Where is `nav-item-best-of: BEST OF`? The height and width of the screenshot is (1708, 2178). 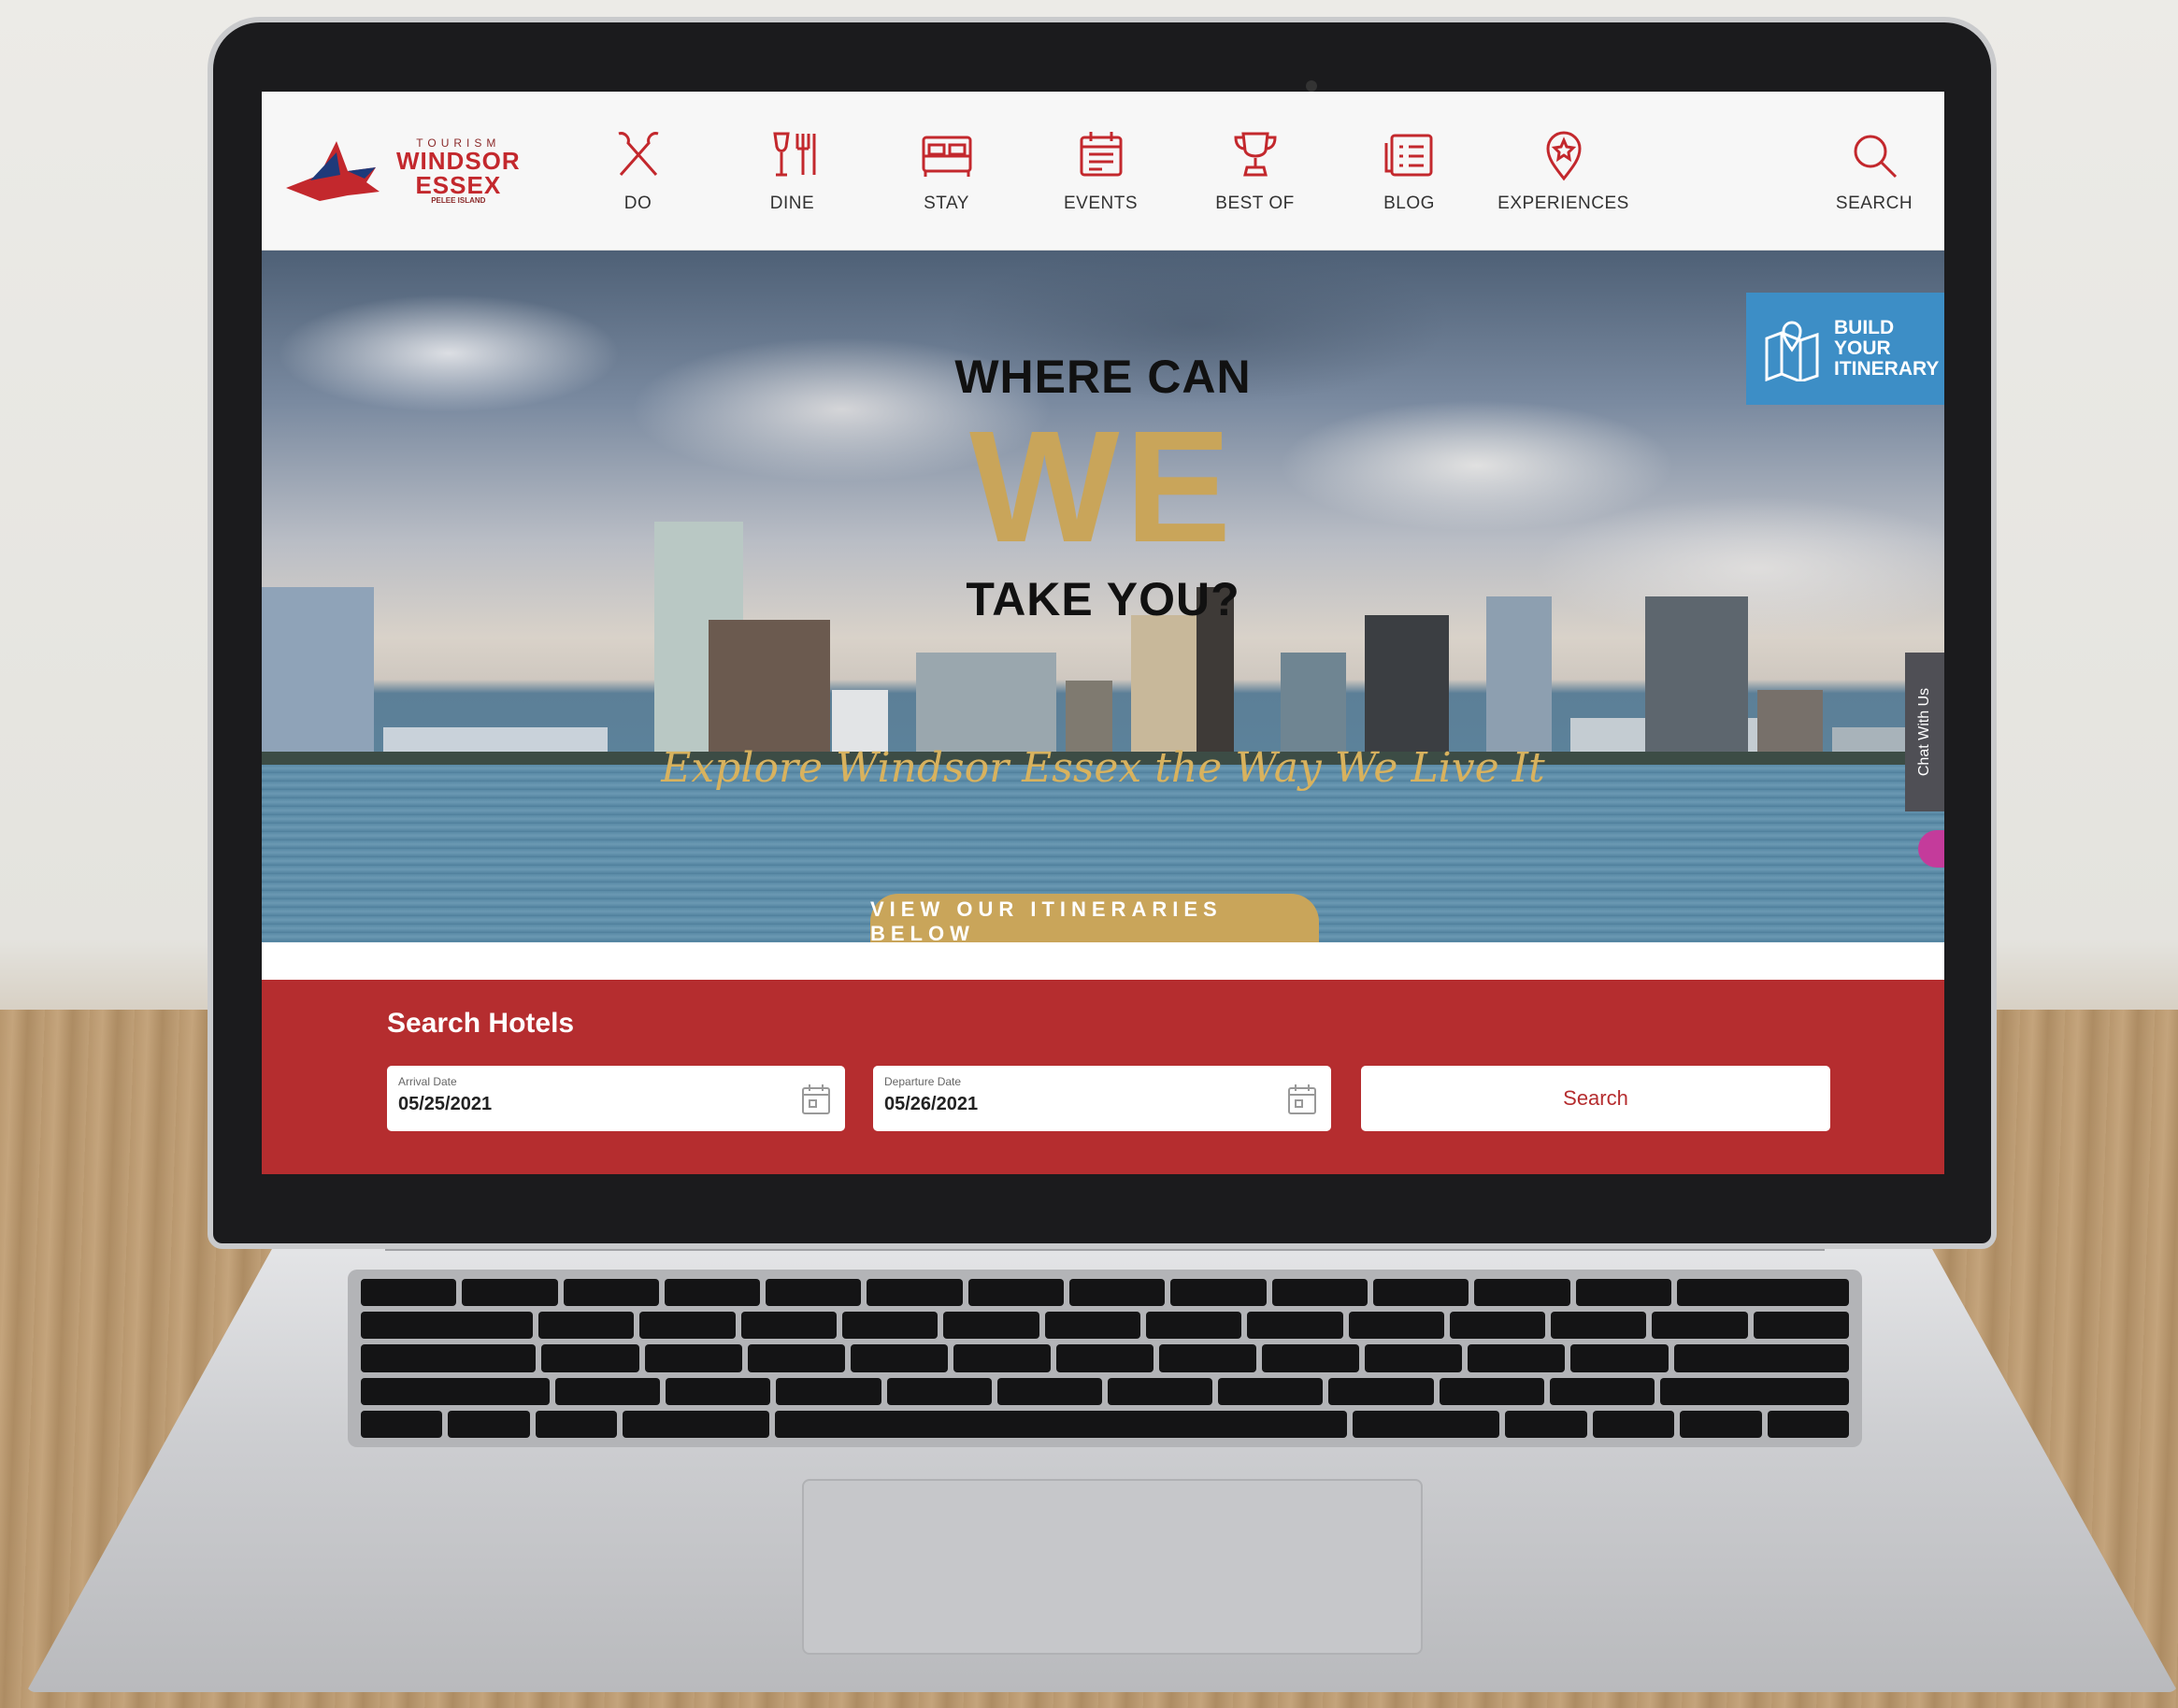 nav-item-best-of: BEST OF is located at coordinates (1255, 171).